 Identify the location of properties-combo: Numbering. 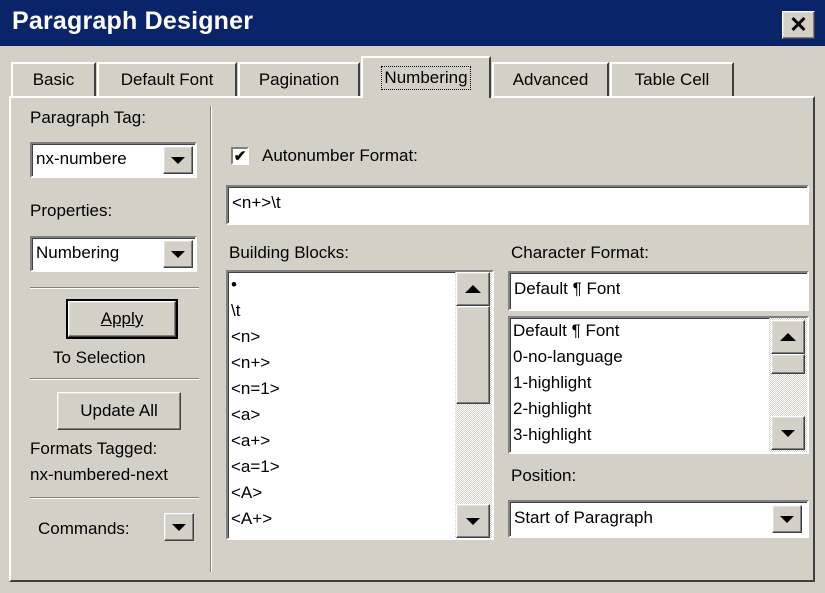
(113, 254).